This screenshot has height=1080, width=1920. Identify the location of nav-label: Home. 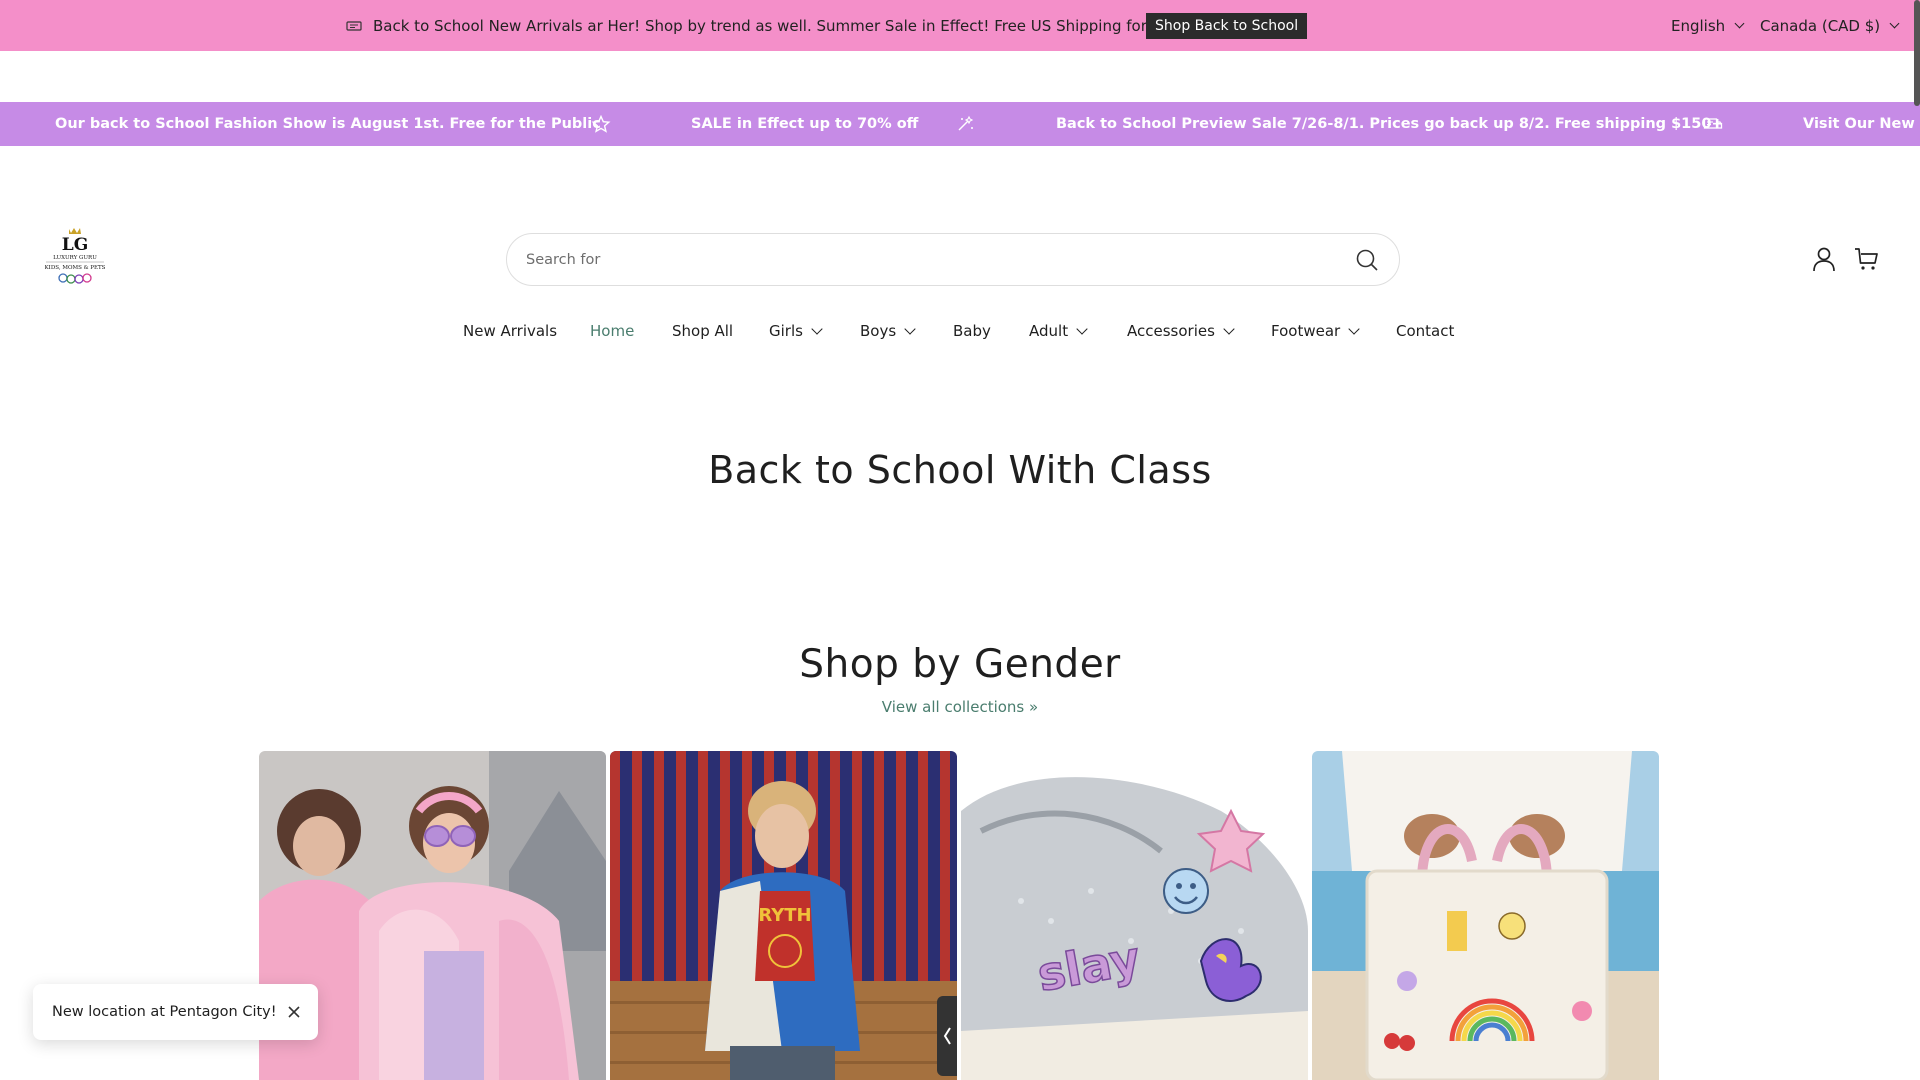
(612, 331).